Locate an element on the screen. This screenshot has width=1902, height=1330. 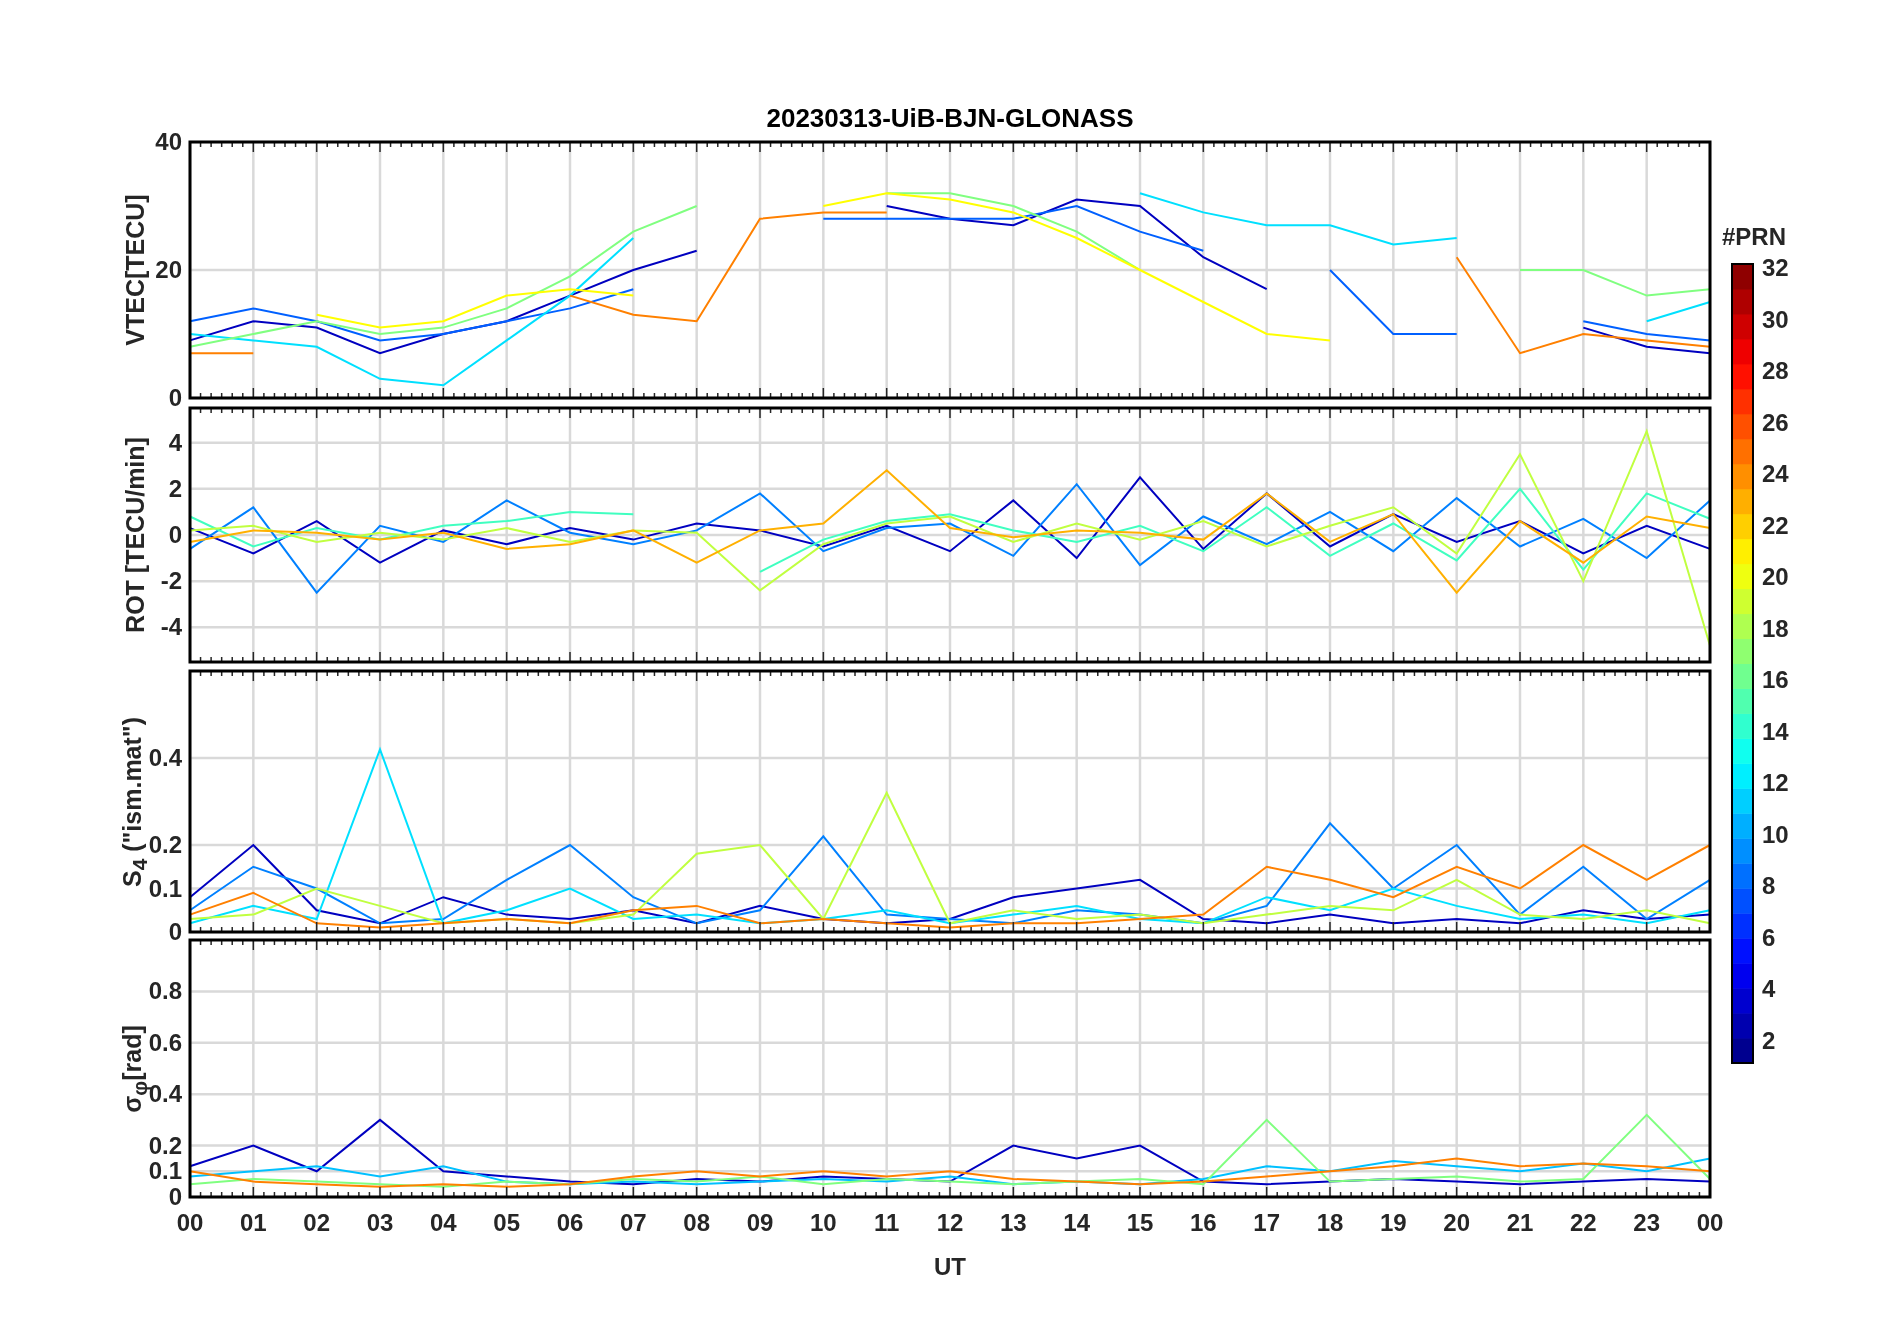
colorbar-label: #PRN is located at coordinates (1754, 236).